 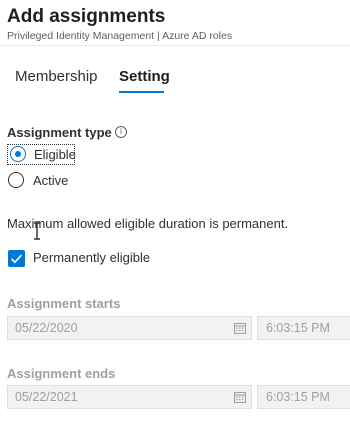 What do you see at coordinates (298, 397) in the screenshot?
I see `assignment-ends-time-value: 6:03:15 PM` at bounding box center [298, 397].